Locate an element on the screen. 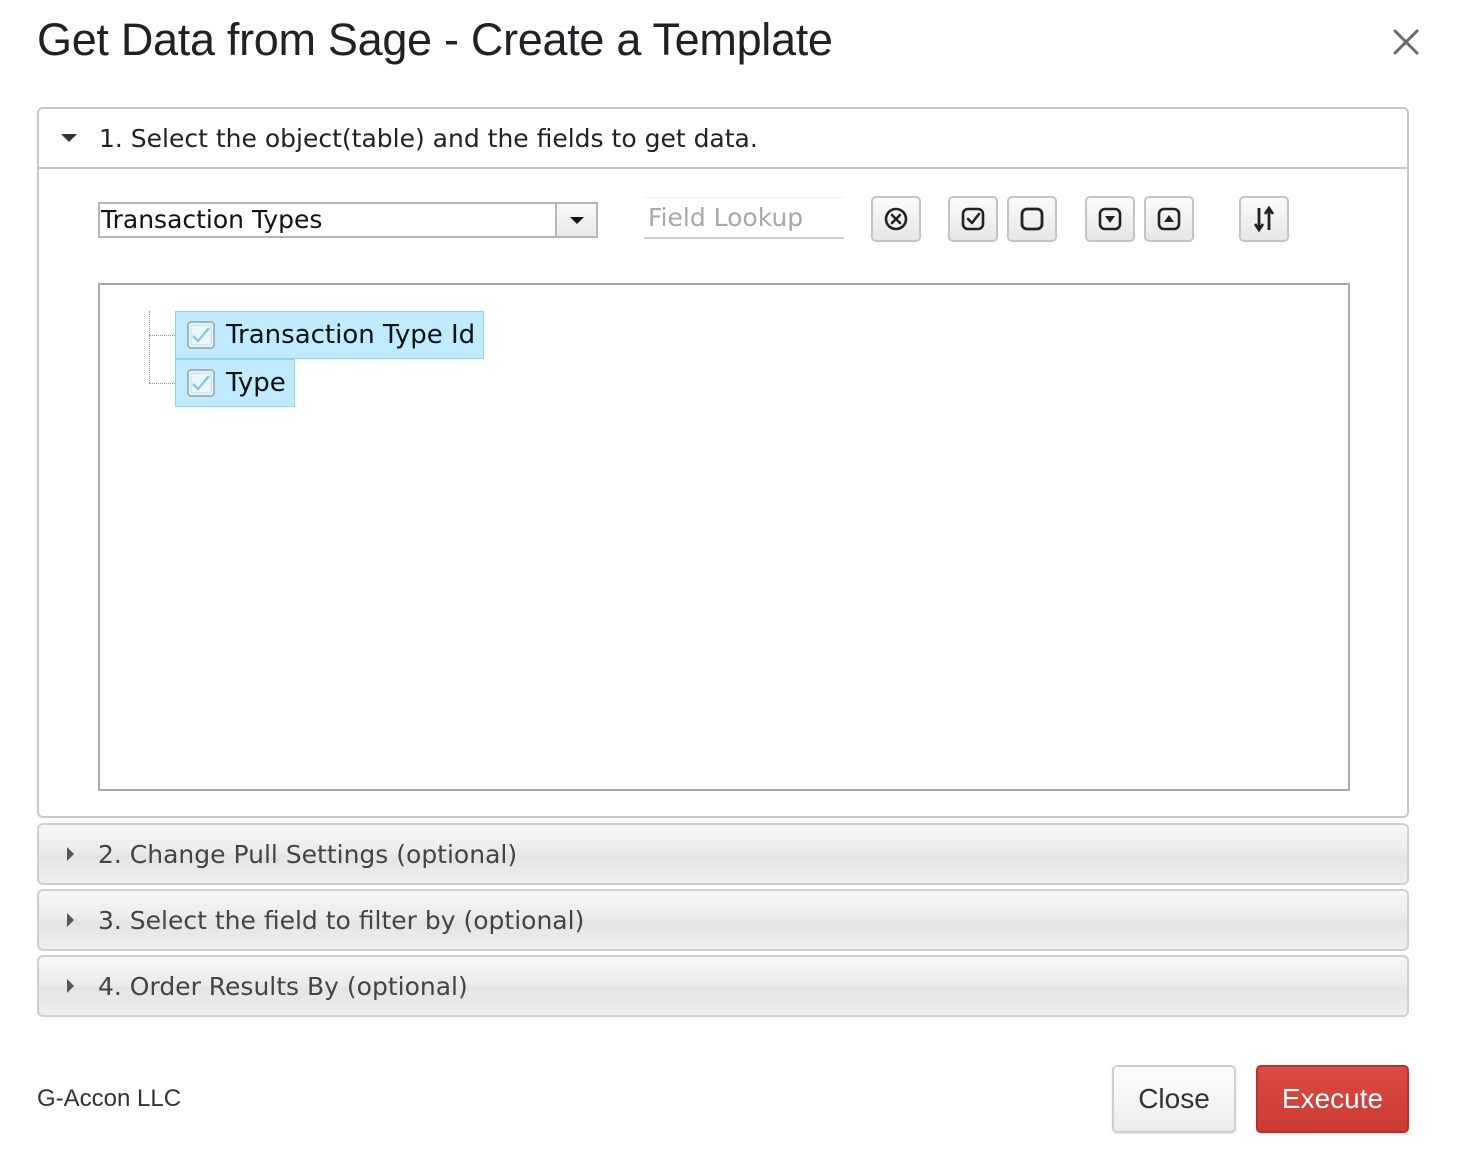  caret-down-icon is located at coordinates (69, 138).